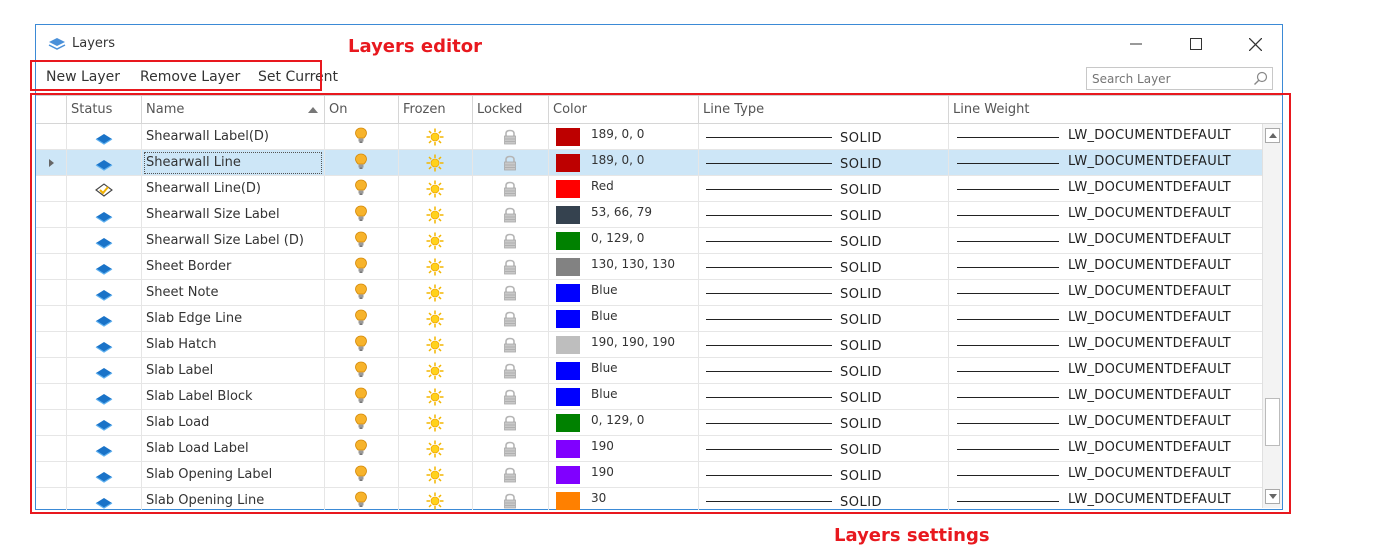 The height and width of the screenshot is (559, 1394). What do you see at coordinates (912, 535) in the screenshot?
I see `layers-settings-annotation: Layers settings` at bounding box center [912, 535].